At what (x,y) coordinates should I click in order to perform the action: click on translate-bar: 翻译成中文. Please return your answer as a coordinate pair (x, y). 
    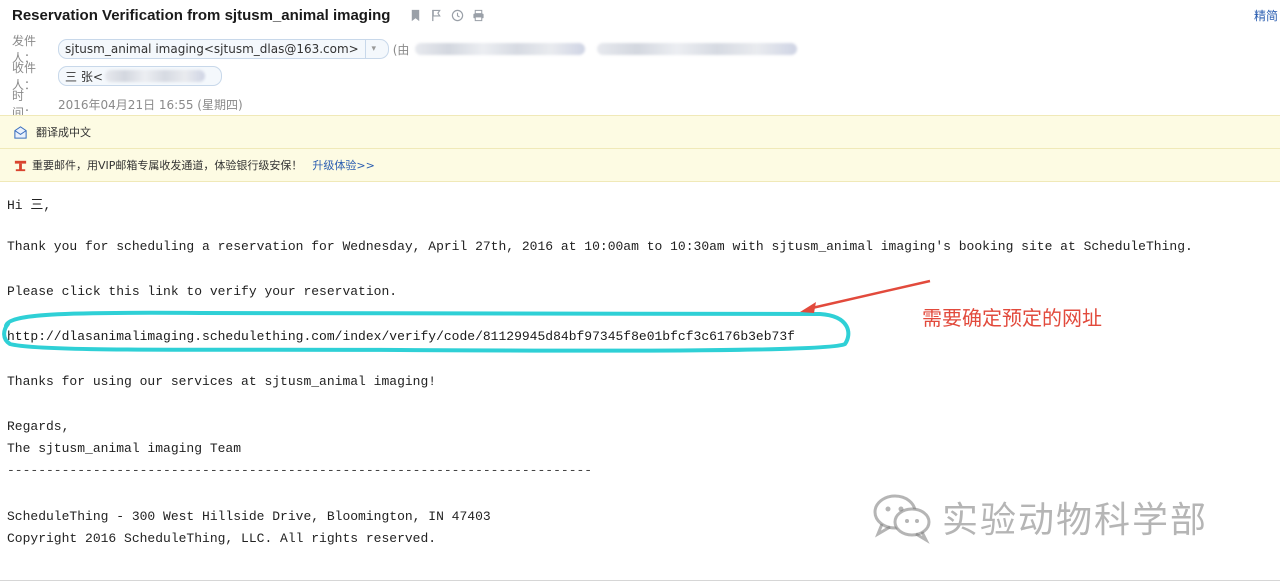
    Looking at the image, I should click on (640, 131).